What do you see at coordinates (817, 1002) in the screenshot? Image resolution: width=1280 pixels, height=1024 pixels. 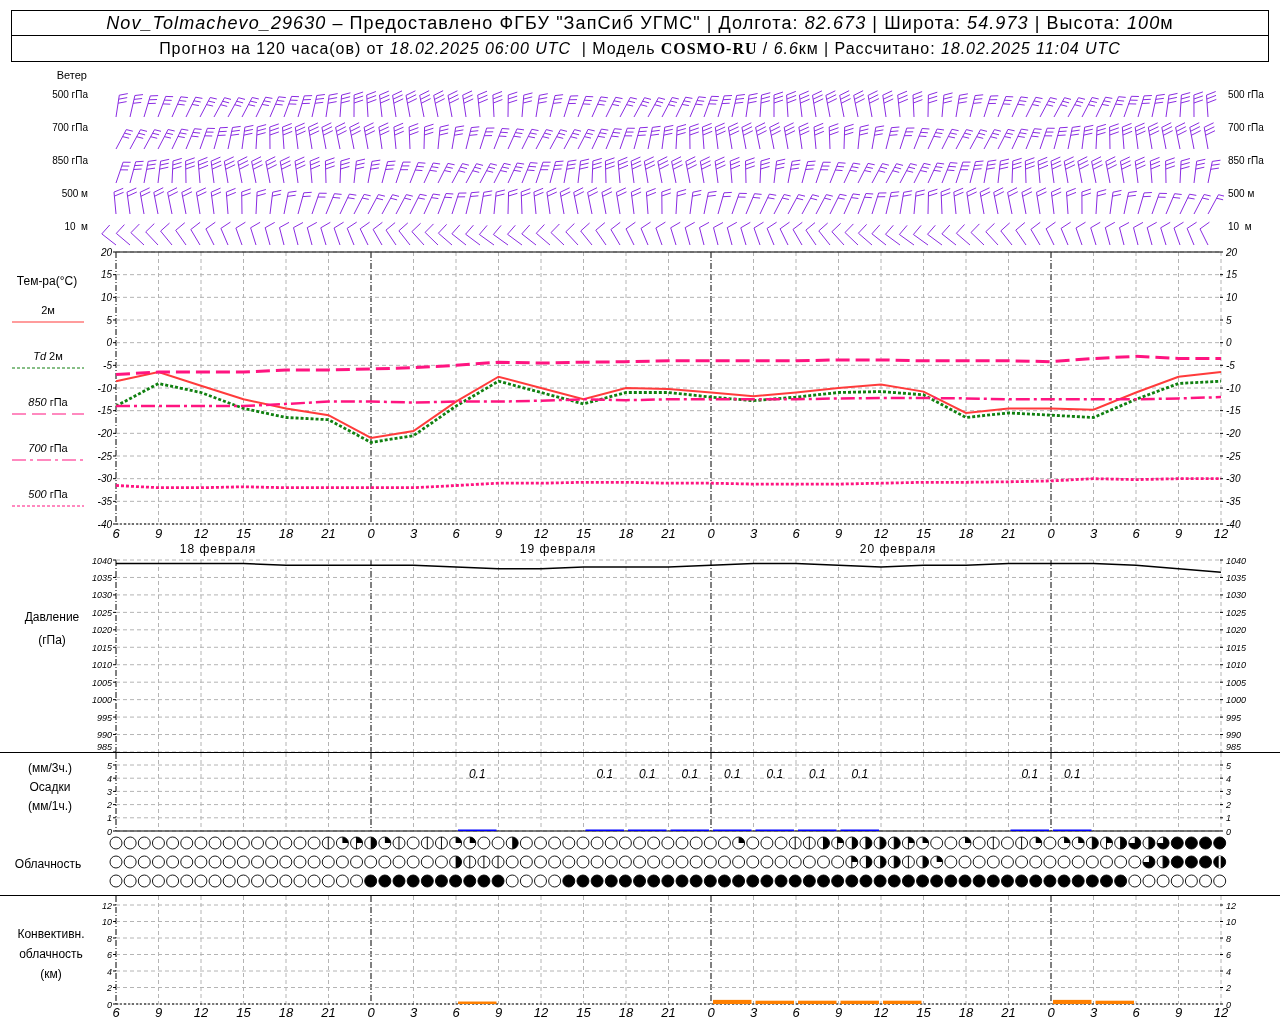 I see `convective-cloud-bar` at bounding box center [817, 1002].